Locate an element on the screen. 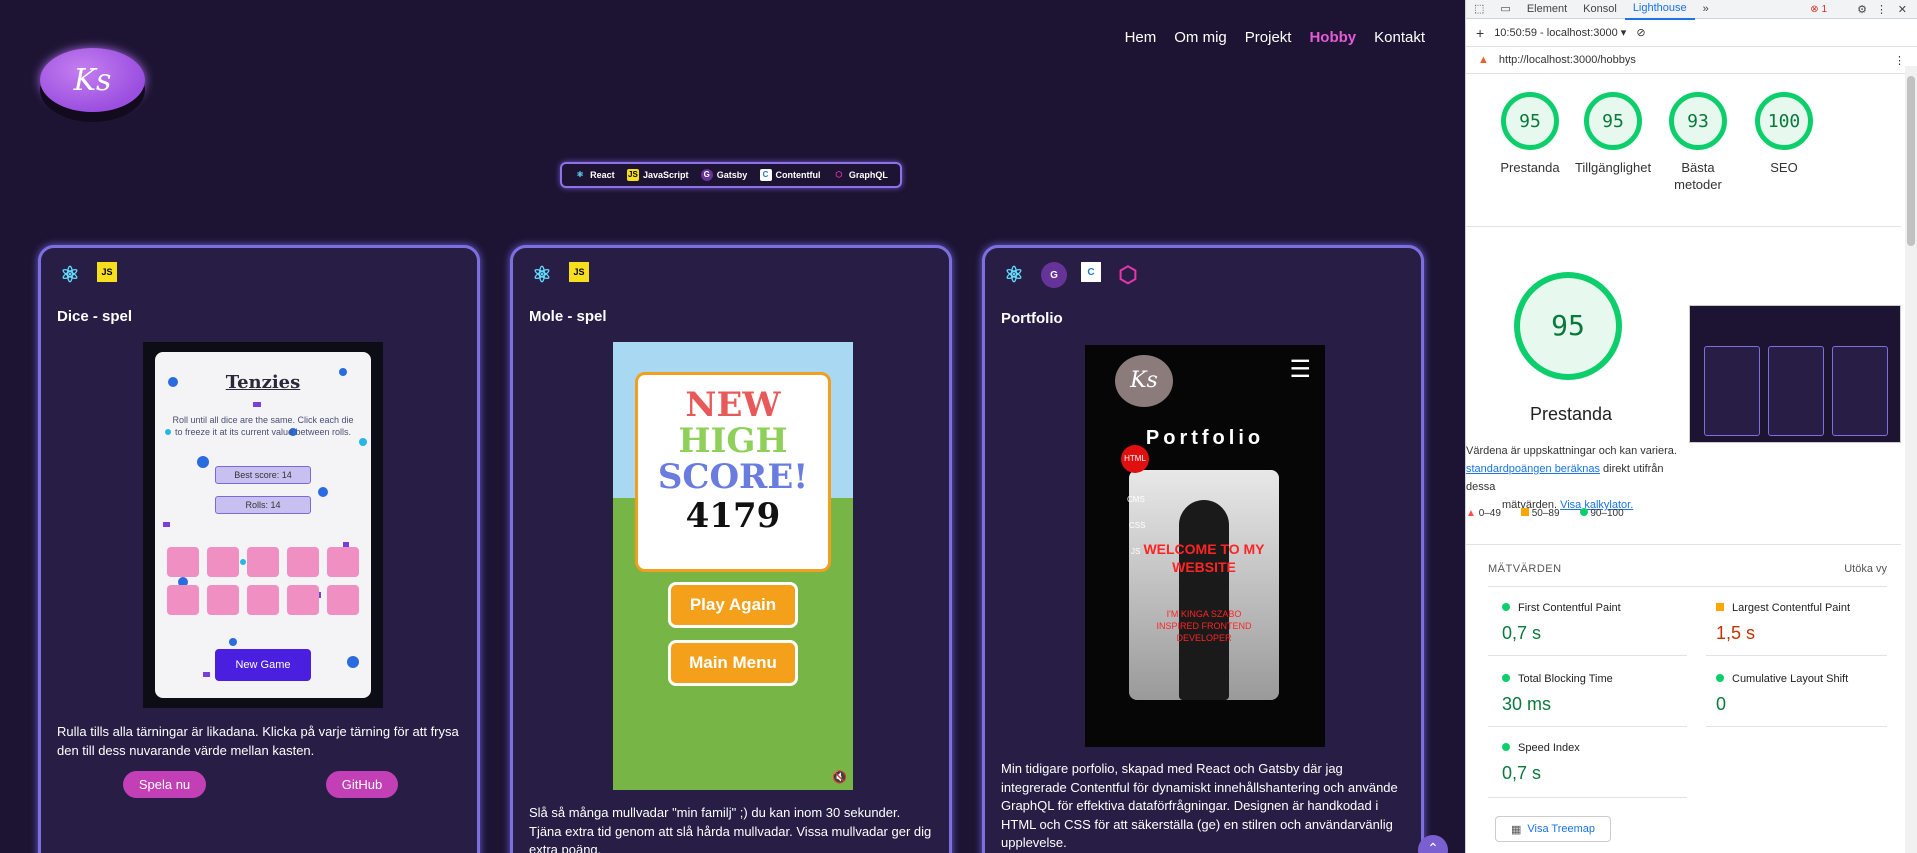 This screenshot has height=853, width=1917. page-thumbnail is located at coordinates (1795, 374).